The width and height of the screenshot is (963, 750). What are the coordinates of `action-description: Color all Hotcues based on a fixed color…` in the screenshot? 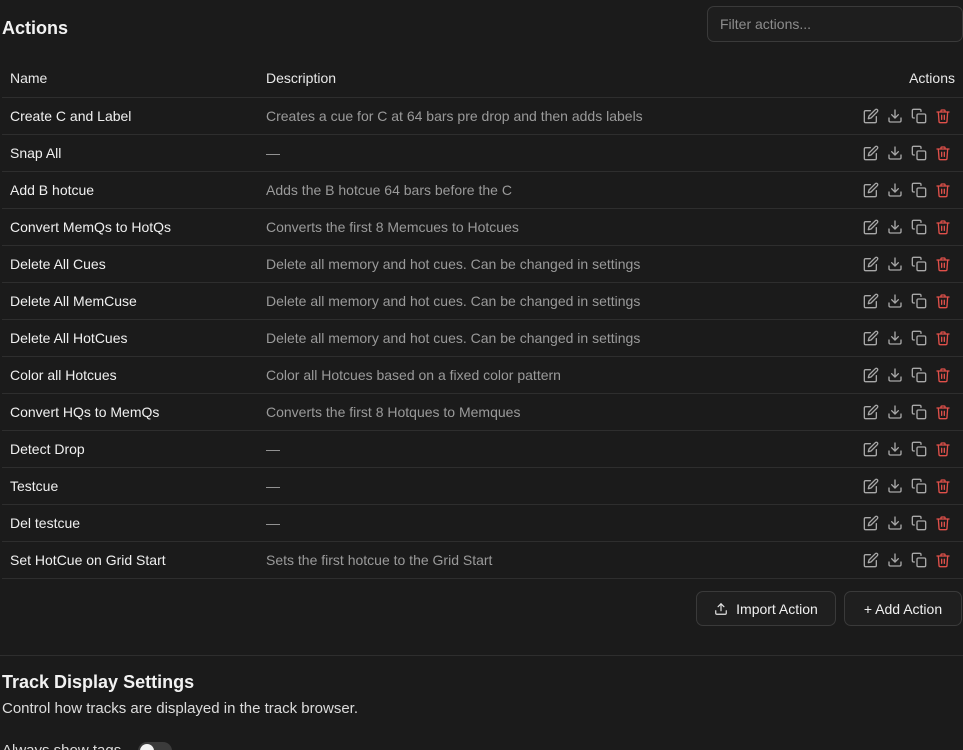 It's located at (538, 375).